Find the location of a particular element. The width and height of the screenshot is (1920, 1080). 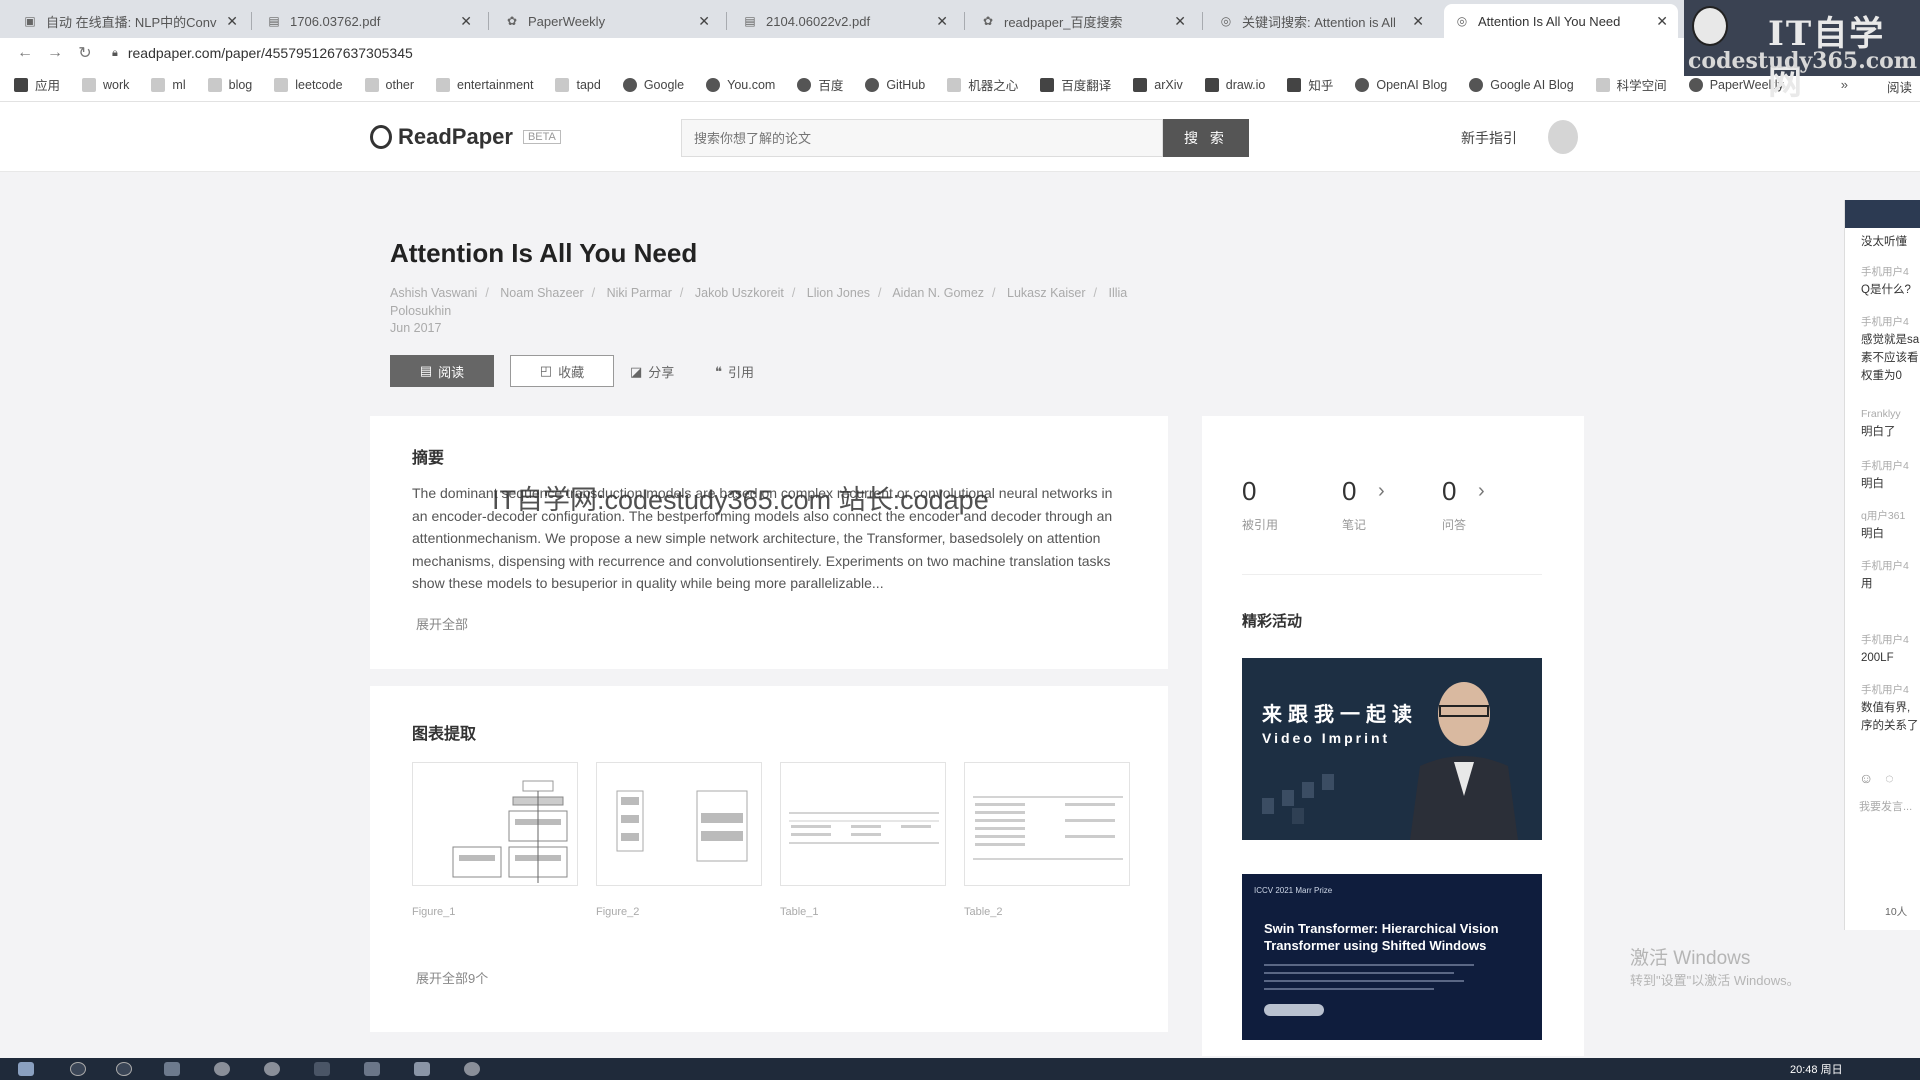

browser-tab: ◎ 关键词搜索: Attention is All ✕ is located at coordinates (1321, 21).